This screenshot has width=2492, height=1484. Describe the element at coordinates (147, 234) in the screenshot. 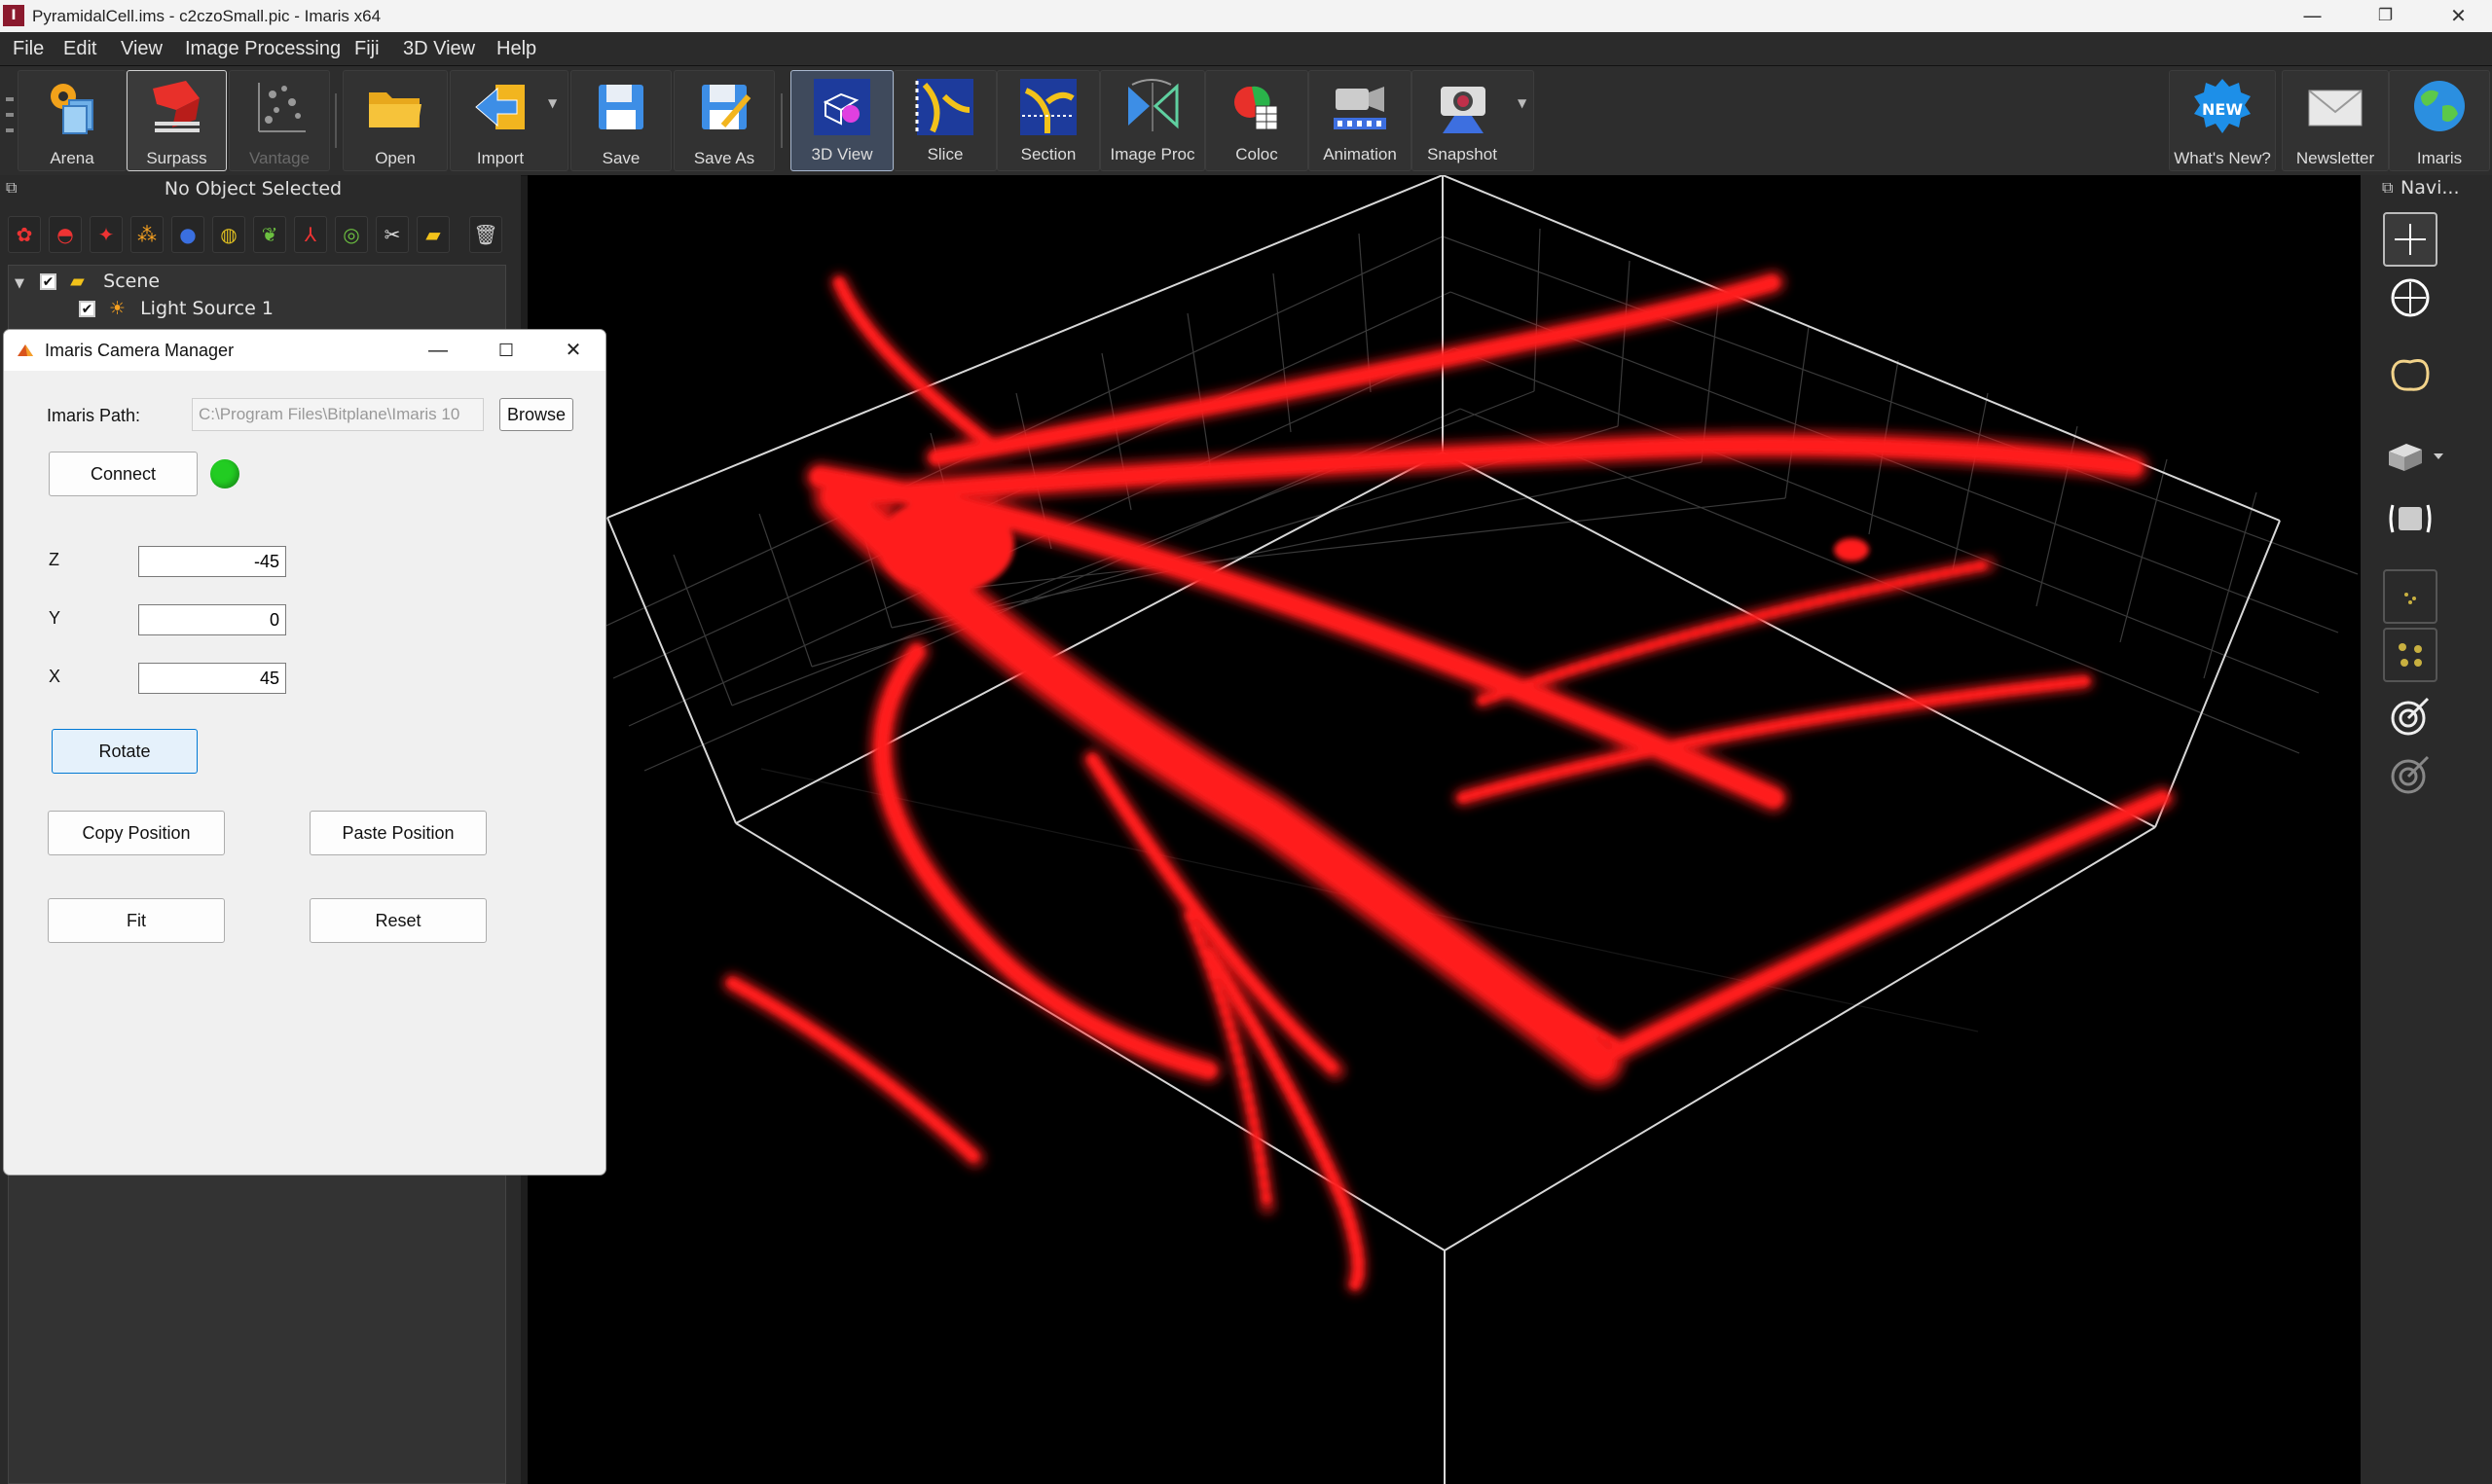

I see `spots-object-icon: ⁂` at that location.